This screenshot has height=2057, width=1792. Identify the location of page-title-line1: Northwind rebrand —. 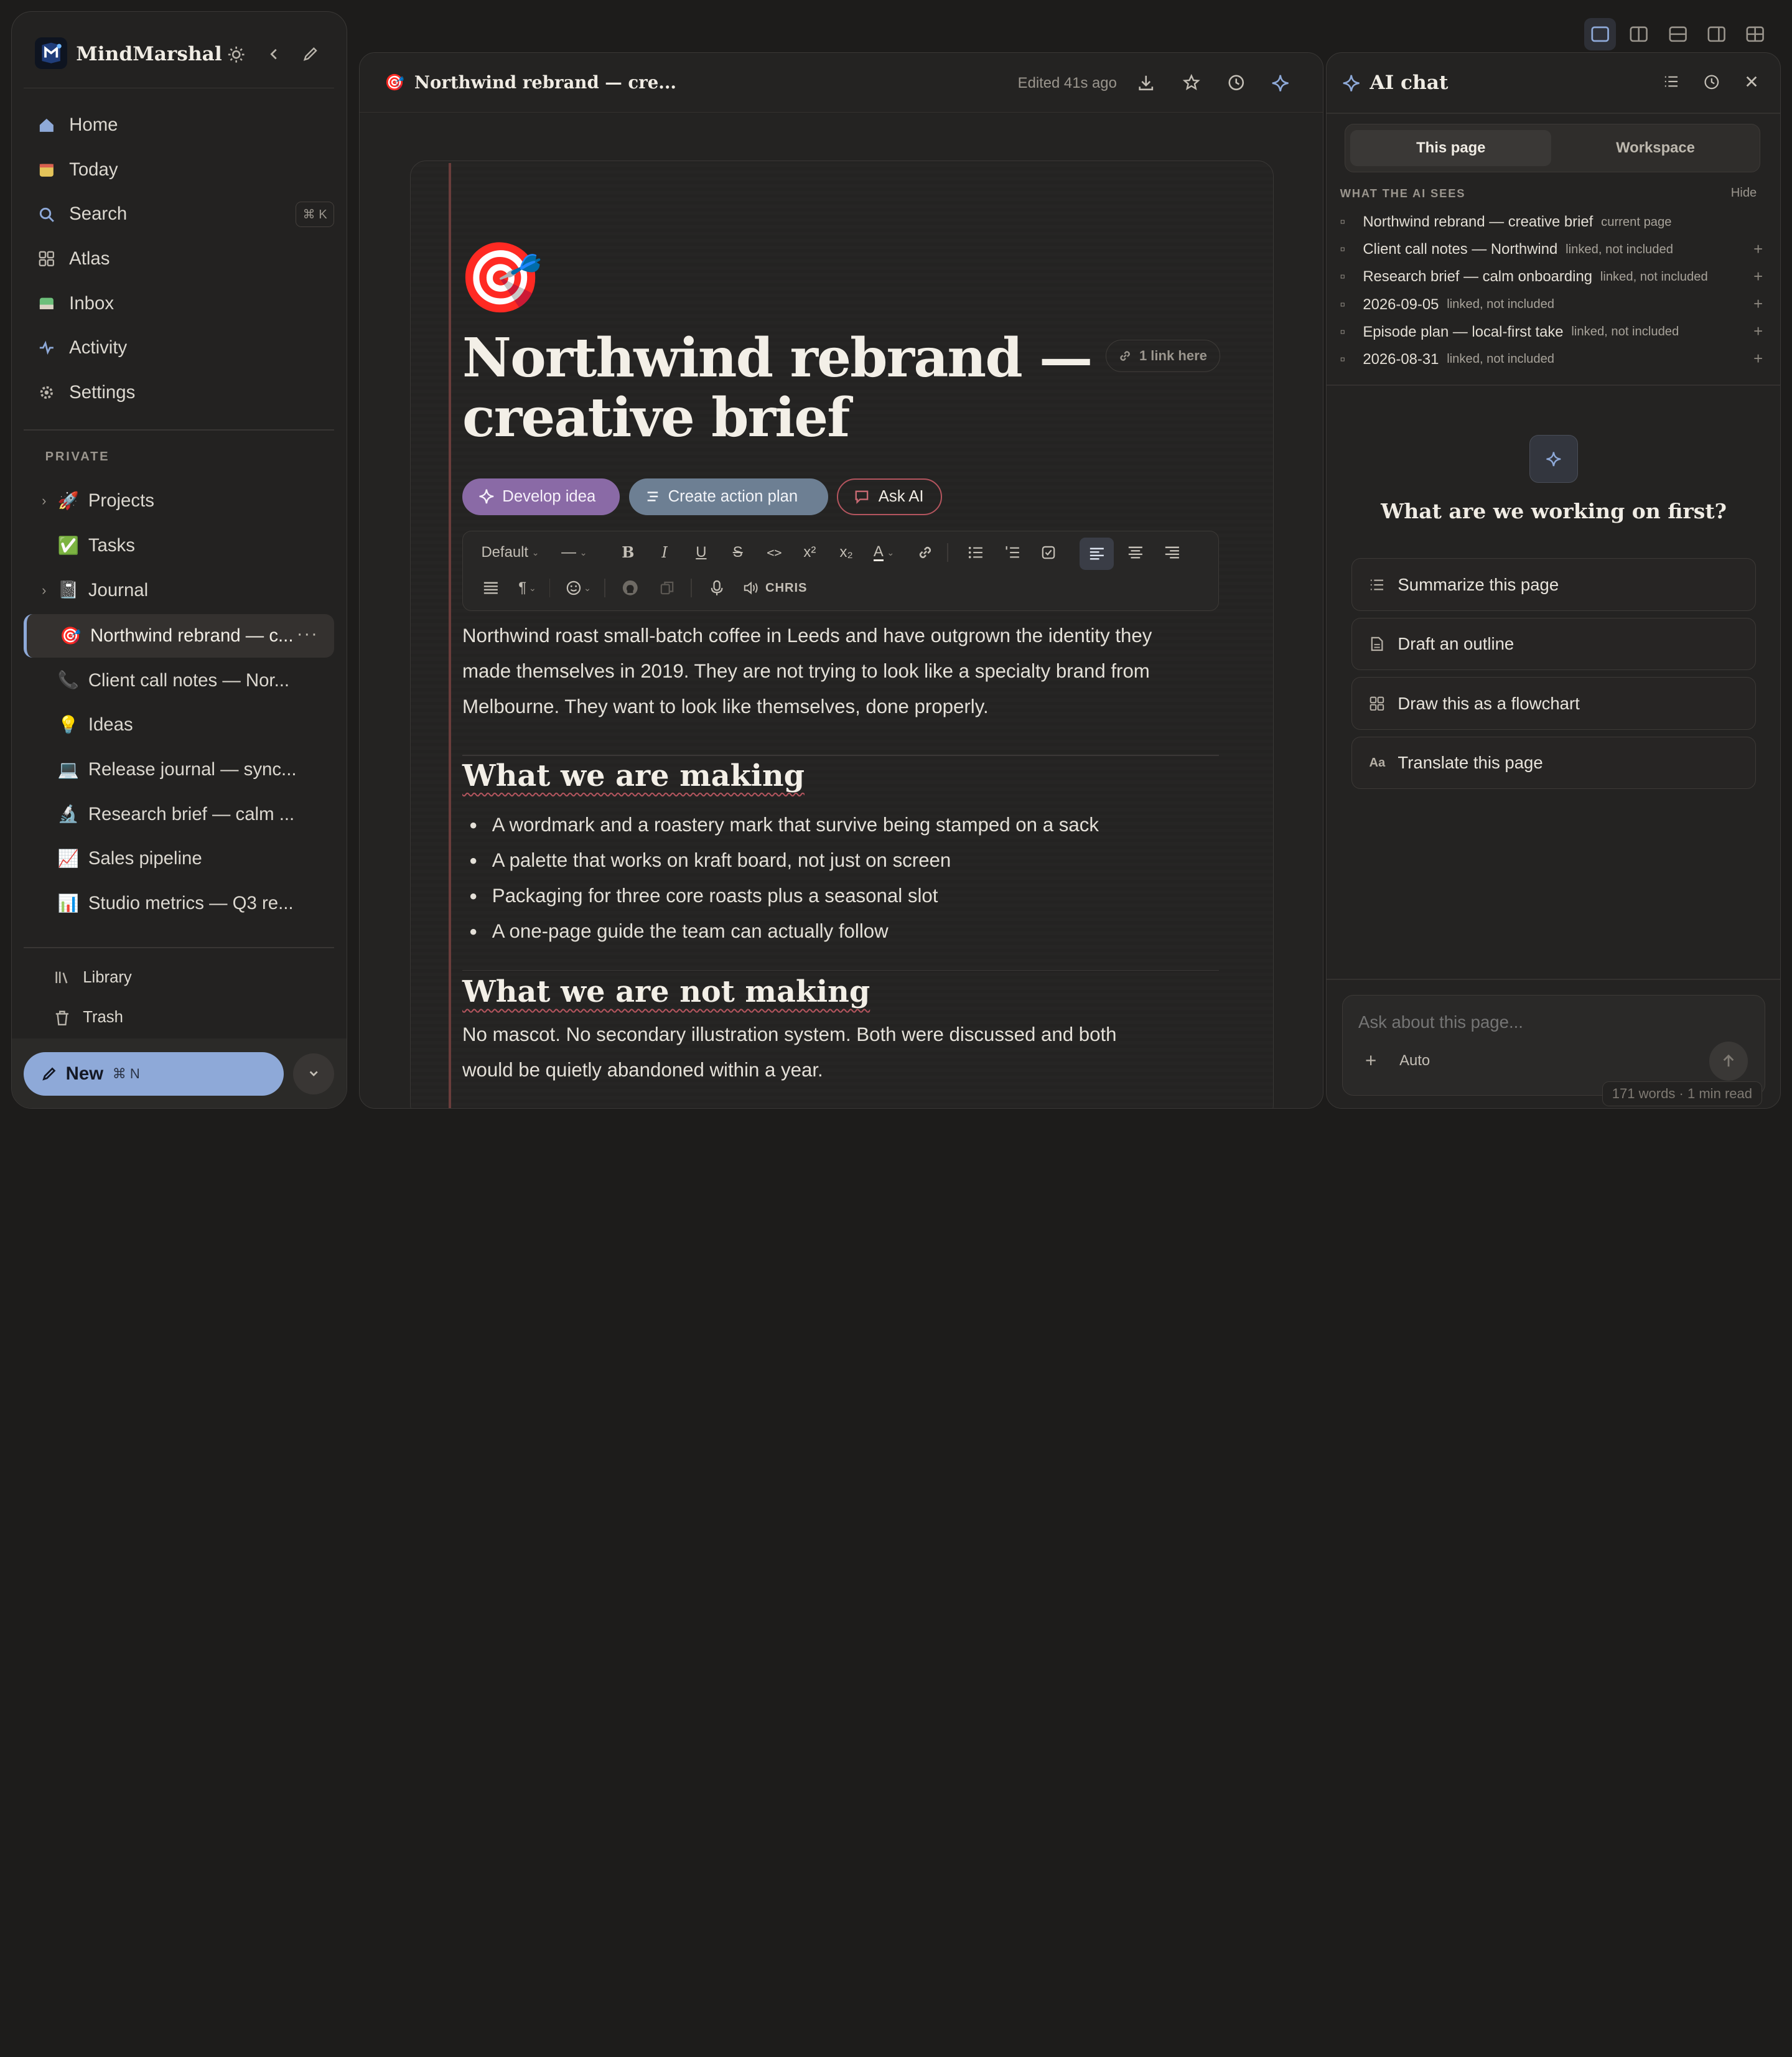
(778, 358).